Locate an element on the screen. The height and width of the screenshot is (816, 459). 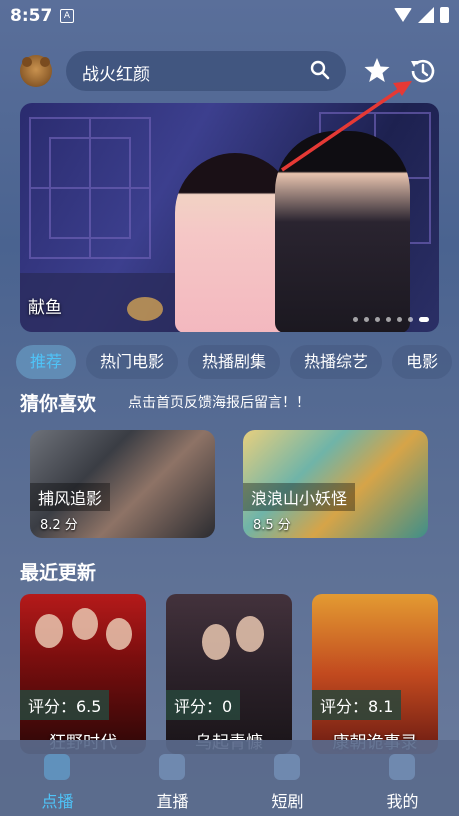
recent-heading: 最近更新 is located at coordinates (58, 573).